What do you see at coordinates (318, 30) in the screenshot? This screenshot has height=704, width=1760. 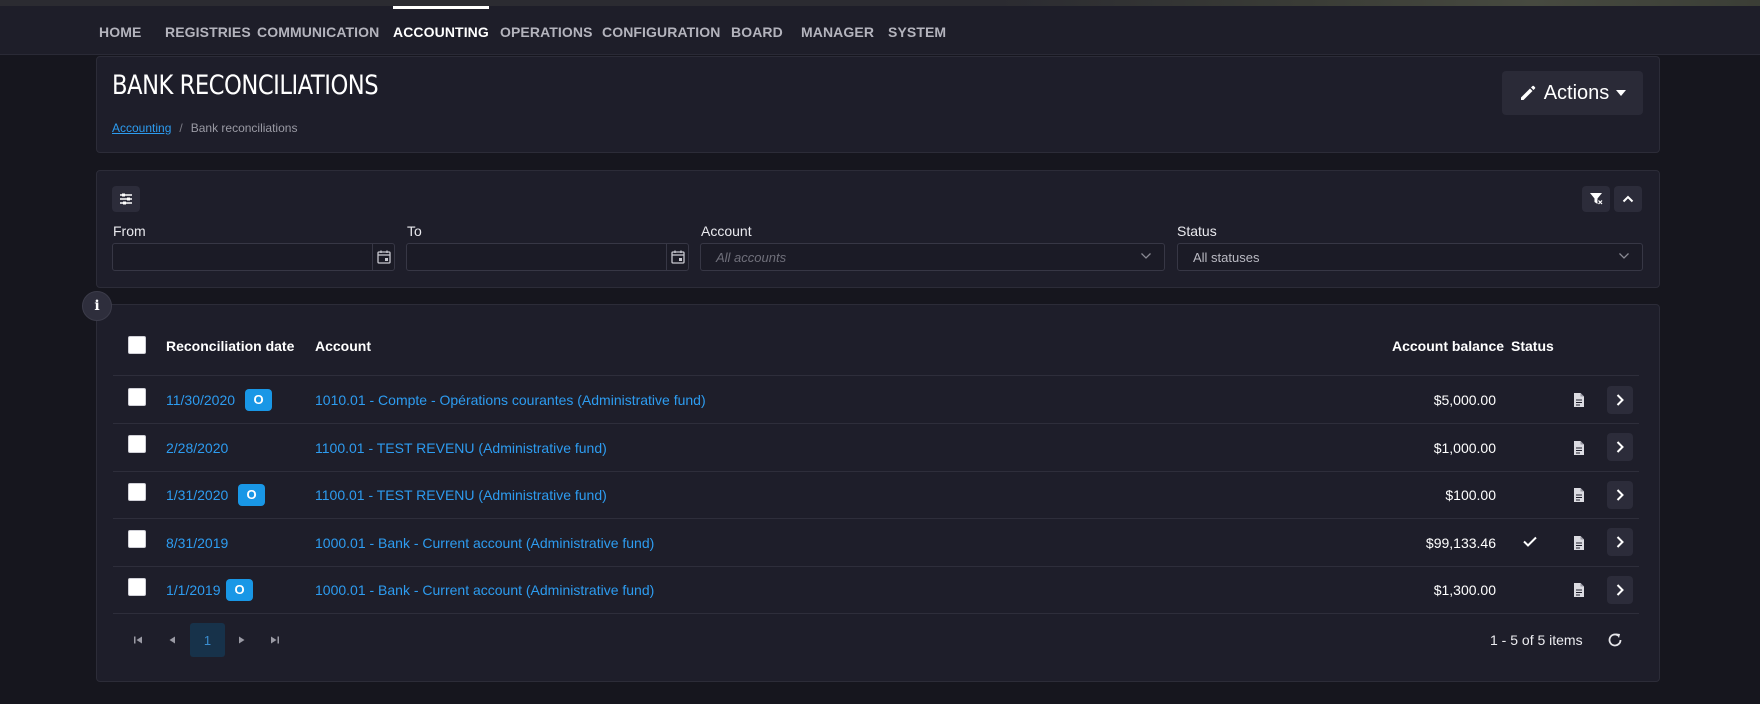 I see `nav-communication: COMMUNICATION` at bounding box center [318, 30].